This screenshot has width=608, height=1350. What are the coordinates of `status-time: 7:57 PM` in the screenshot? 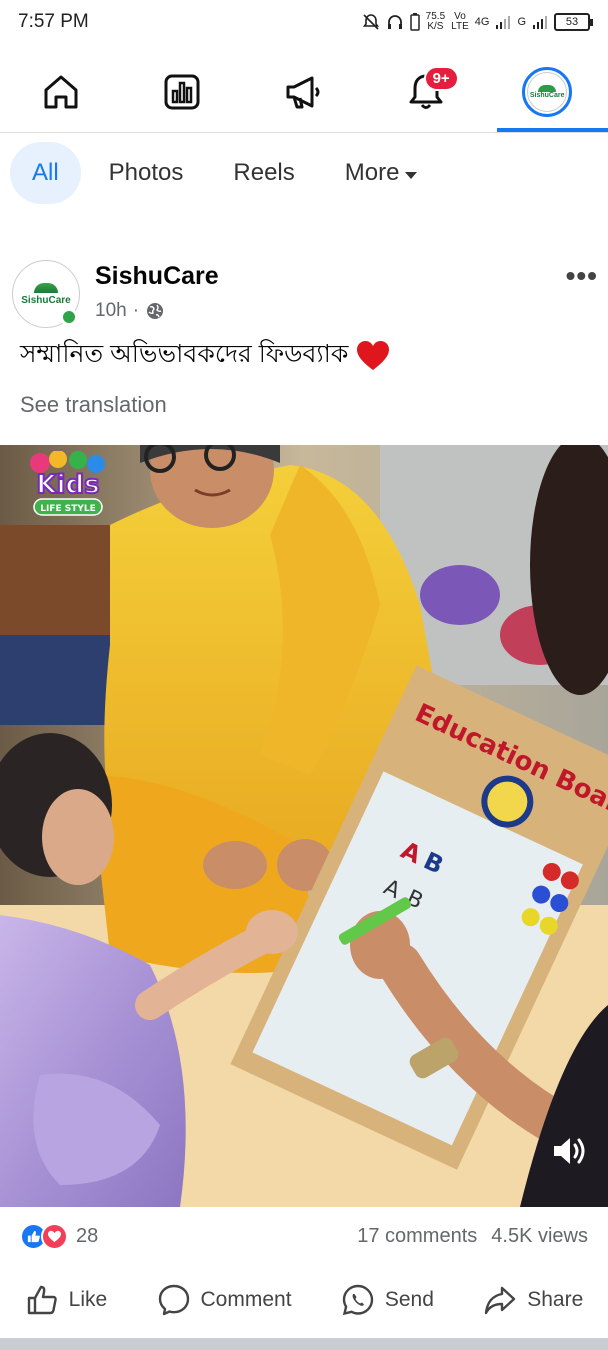 It's located at (53, 21).